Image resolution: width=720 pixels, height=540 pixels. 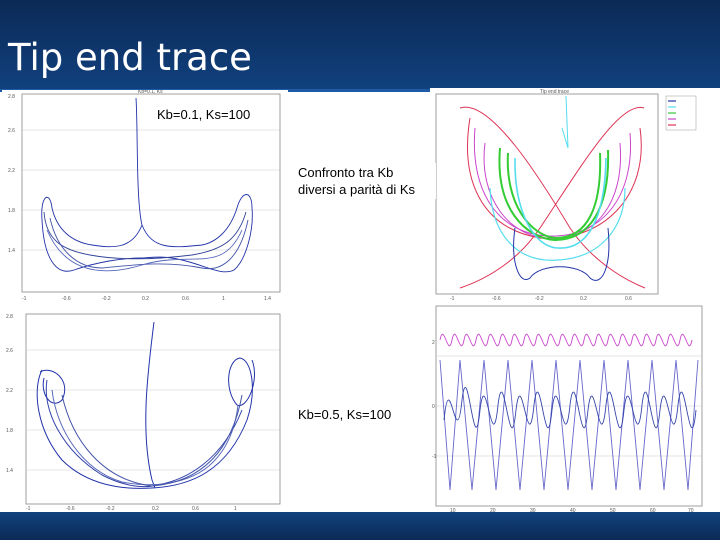 What do you see at coordinates (554, 92) in the screenshot?
I see `svg-text: Tip end trace` at bounding box center [554, 92].